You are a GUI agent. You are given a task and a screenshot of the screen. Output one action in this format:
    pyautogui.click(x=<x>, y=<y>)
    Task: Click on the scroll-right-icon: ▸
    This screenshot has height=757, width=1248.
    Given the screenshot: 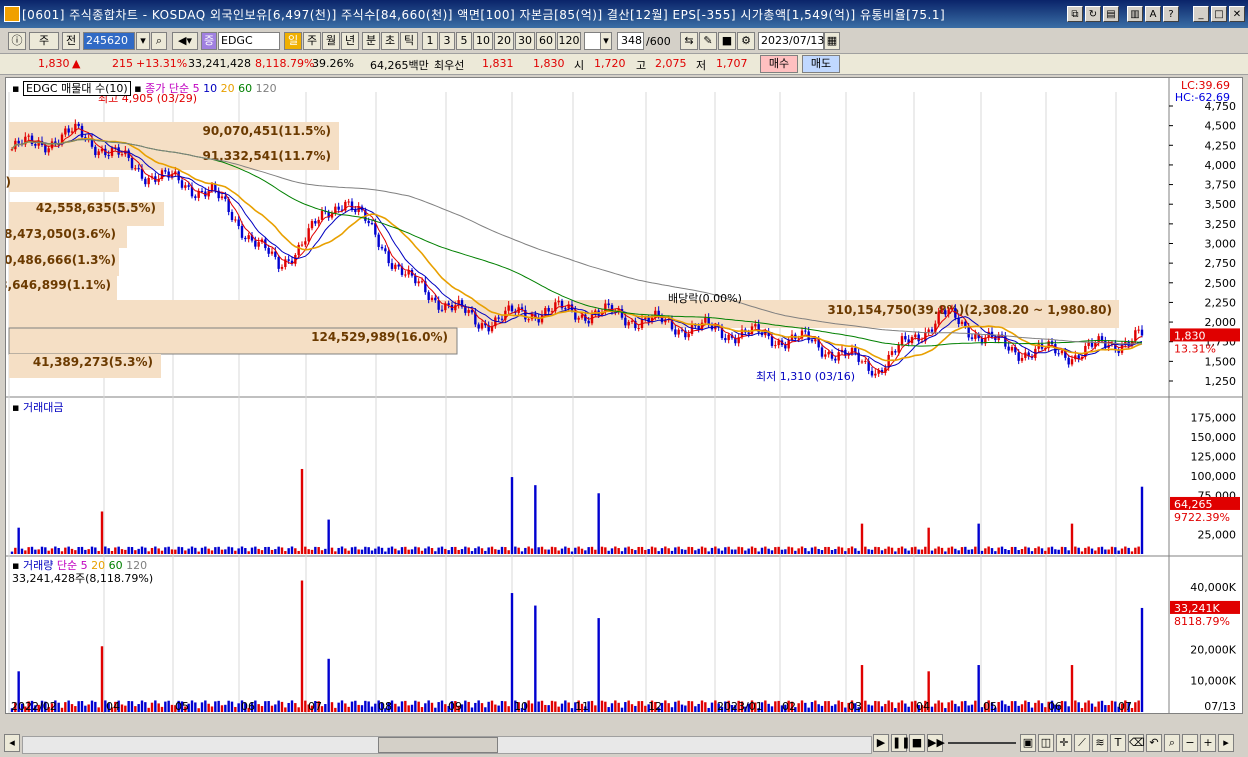 What is the action you would take?
    pyautogui.click(x=1226, y=743)
    